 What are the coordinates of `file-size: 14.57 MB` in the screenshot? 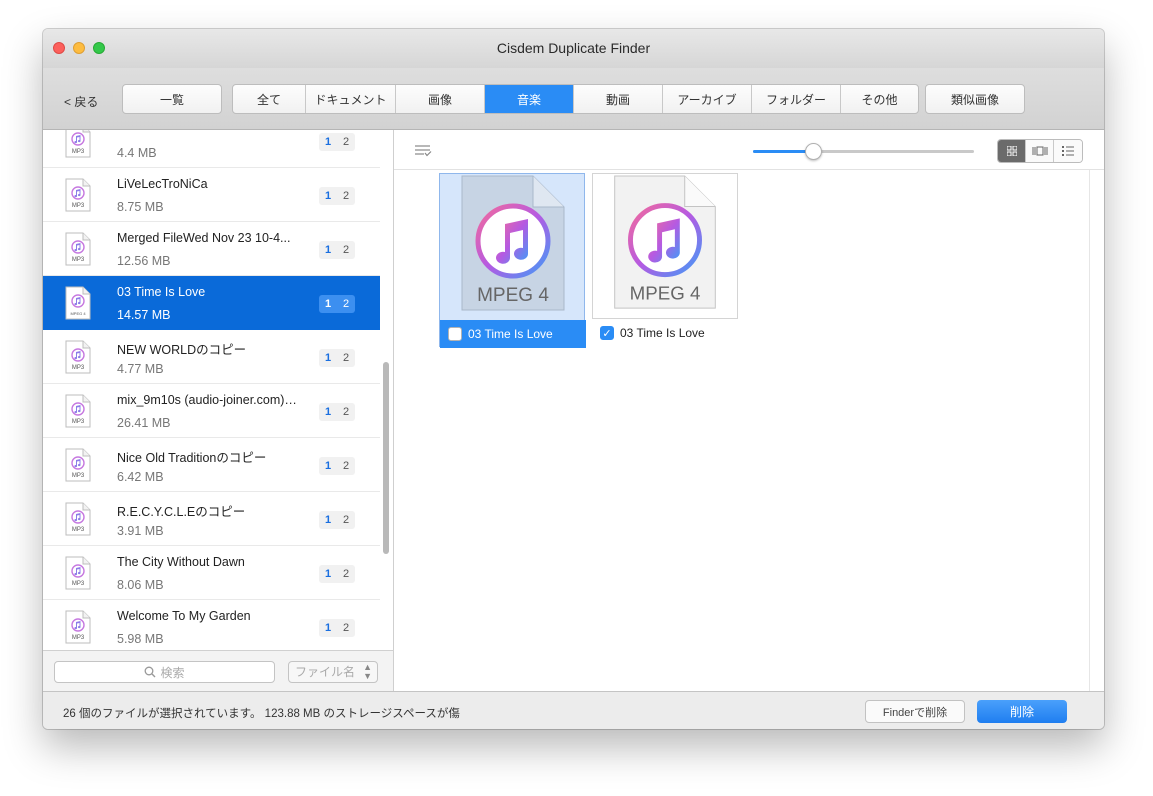 It's located at (144, 315).